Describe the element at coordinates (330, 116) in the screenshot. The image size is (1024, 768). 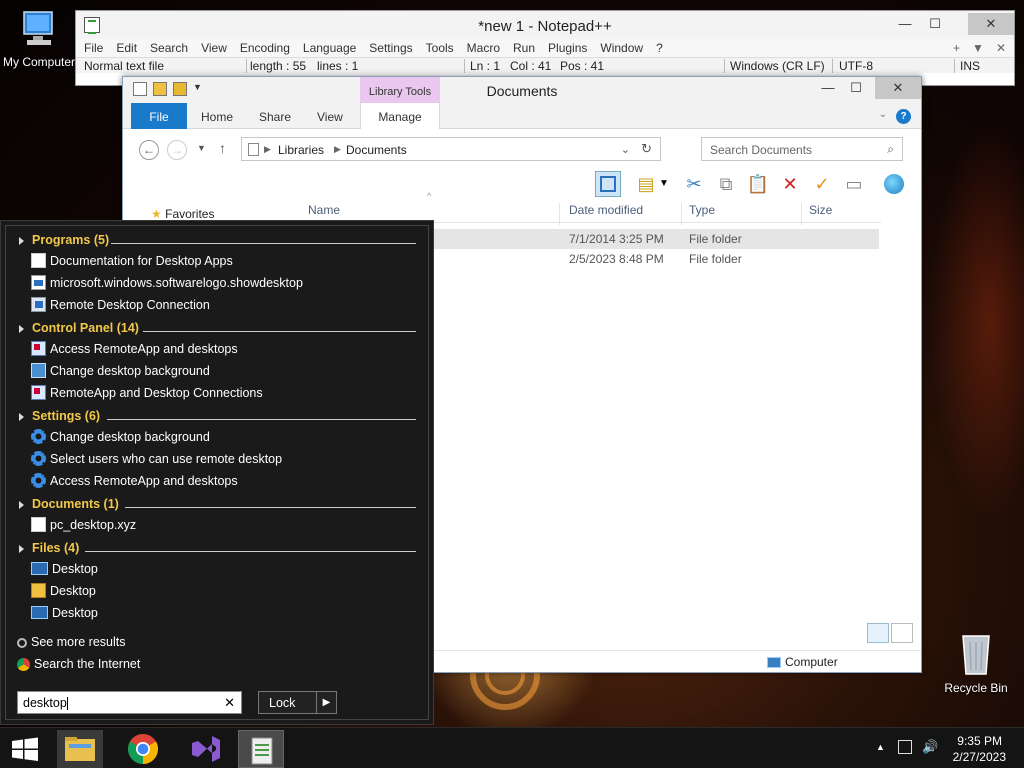
I see `tab-view: View` at that location.